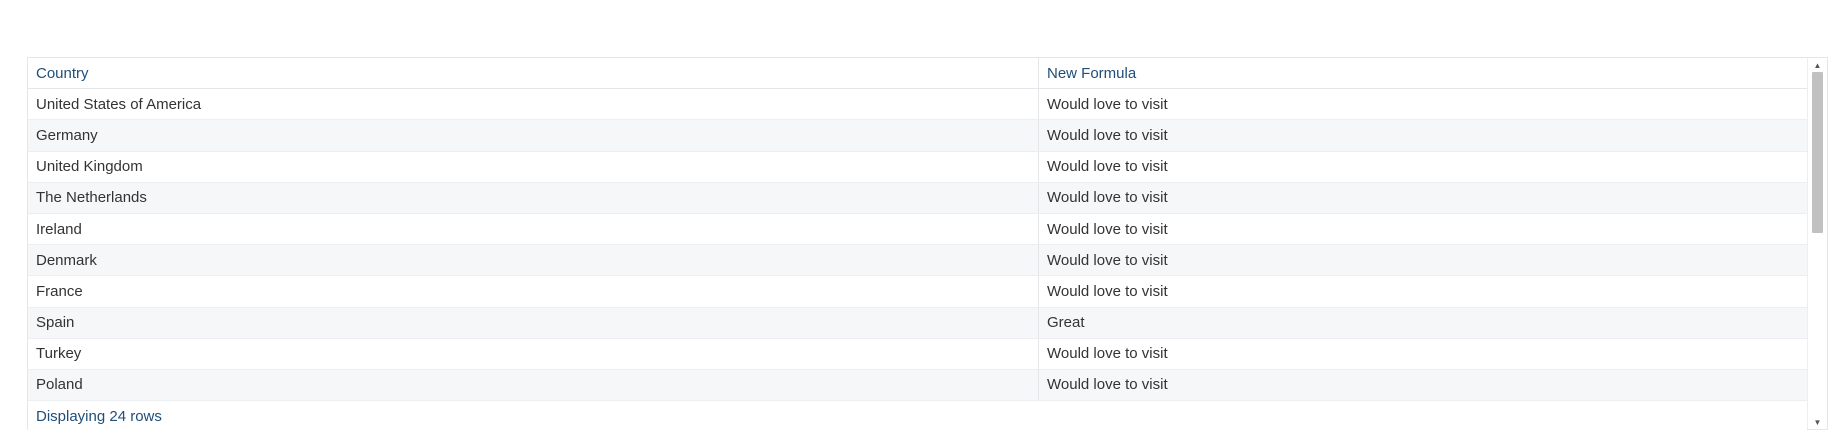  Describe the element at coordinates (533, 166) in the screenshot. I see `country-cell: United Kingdom` at that location.